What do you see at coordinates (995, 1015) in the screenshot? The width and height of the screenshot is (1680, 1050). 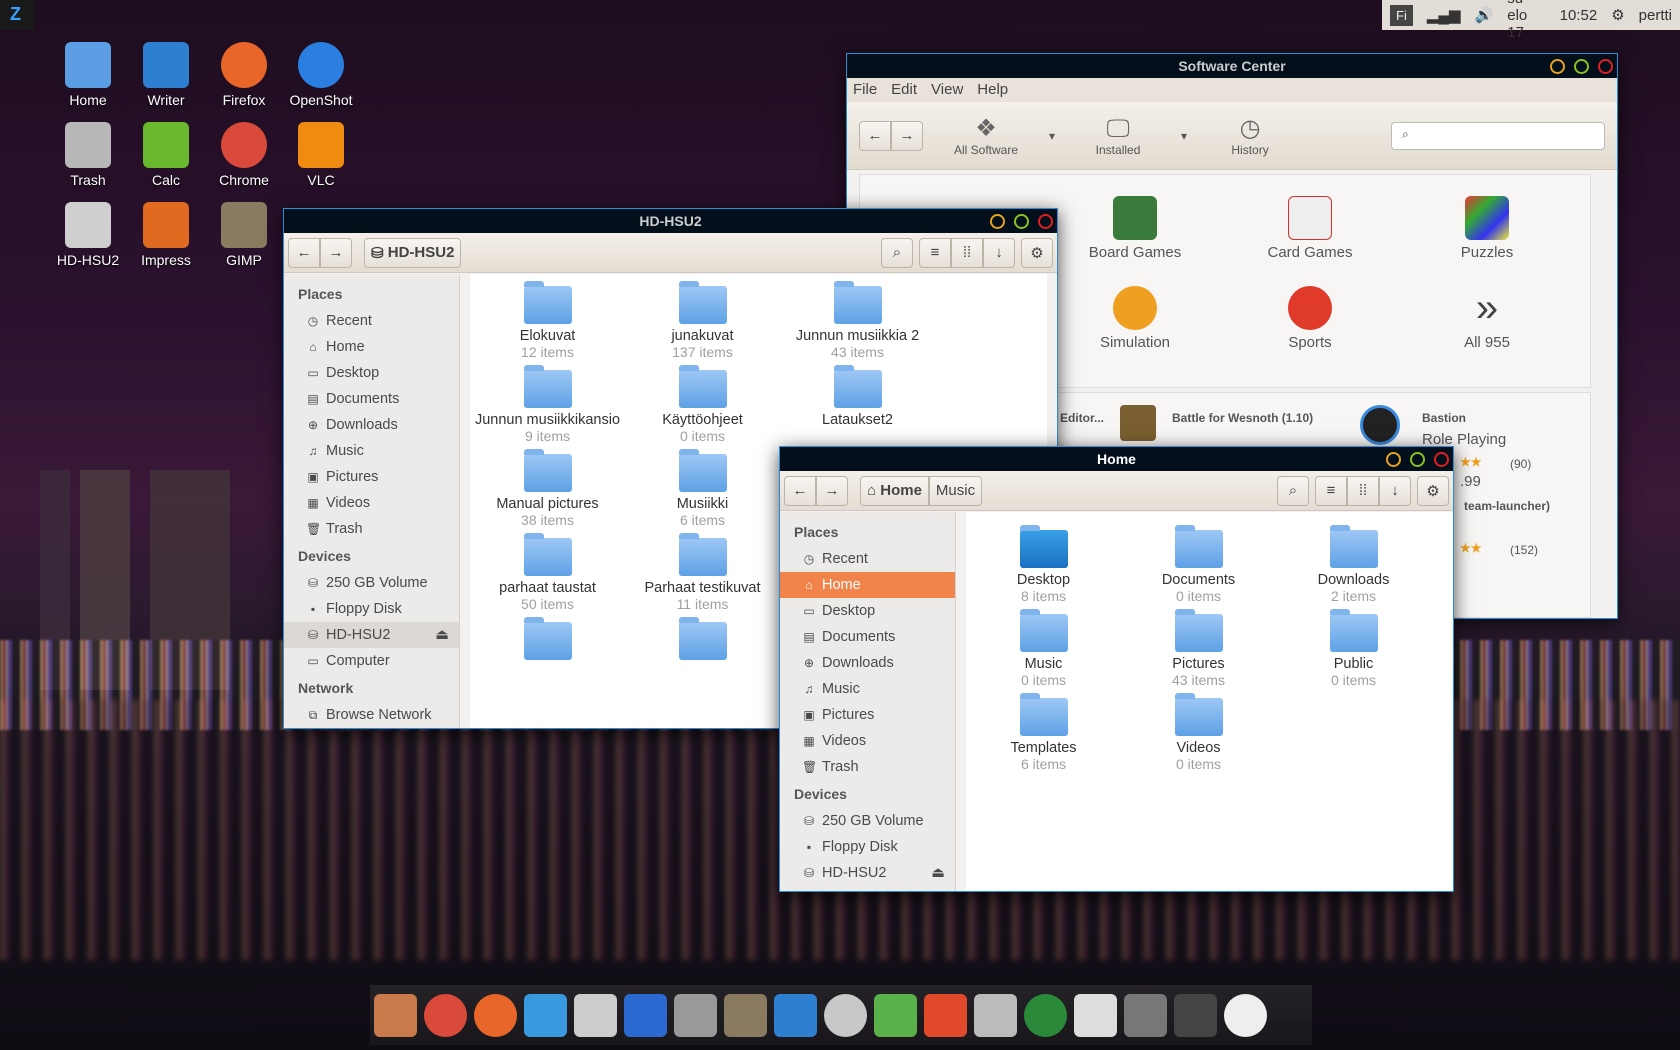 I see `trash-icon` at bounding box center [995, 1015].